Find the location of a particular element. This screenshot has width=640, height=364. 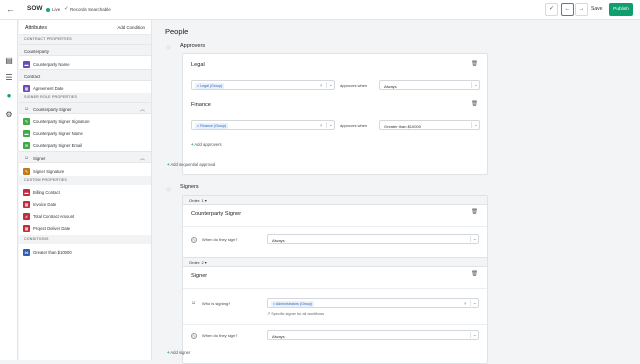

person-icon: ☺ is located at coordinates (194, 303).